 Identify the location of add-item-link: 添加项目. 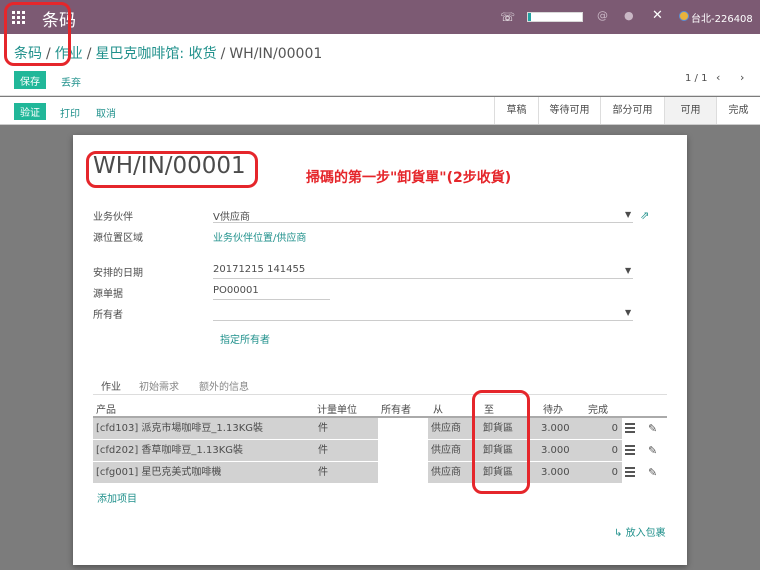
(117, 497).